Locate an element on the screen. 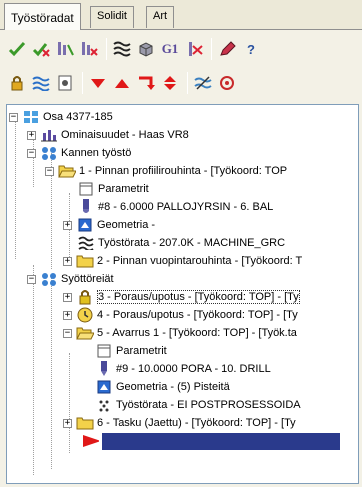 This screenshot has width=362, height=487. op5-params-label: Parametrit is located at coordinates (141, 351).